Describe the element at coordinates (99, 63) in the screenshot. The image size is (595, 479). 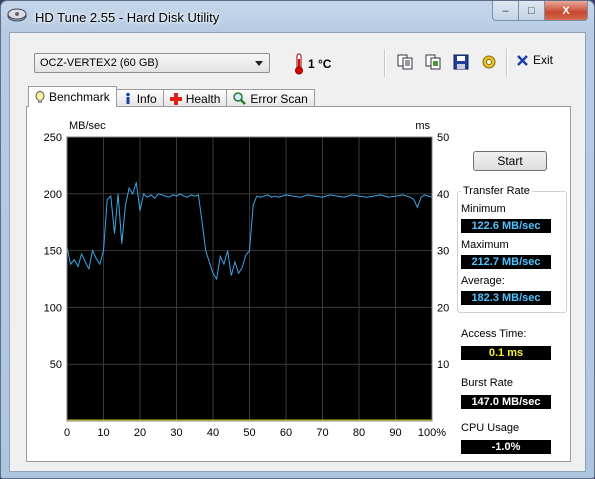
I see `drive-select-value: OCZ-VERTEX2 (60 GB)` at that location.